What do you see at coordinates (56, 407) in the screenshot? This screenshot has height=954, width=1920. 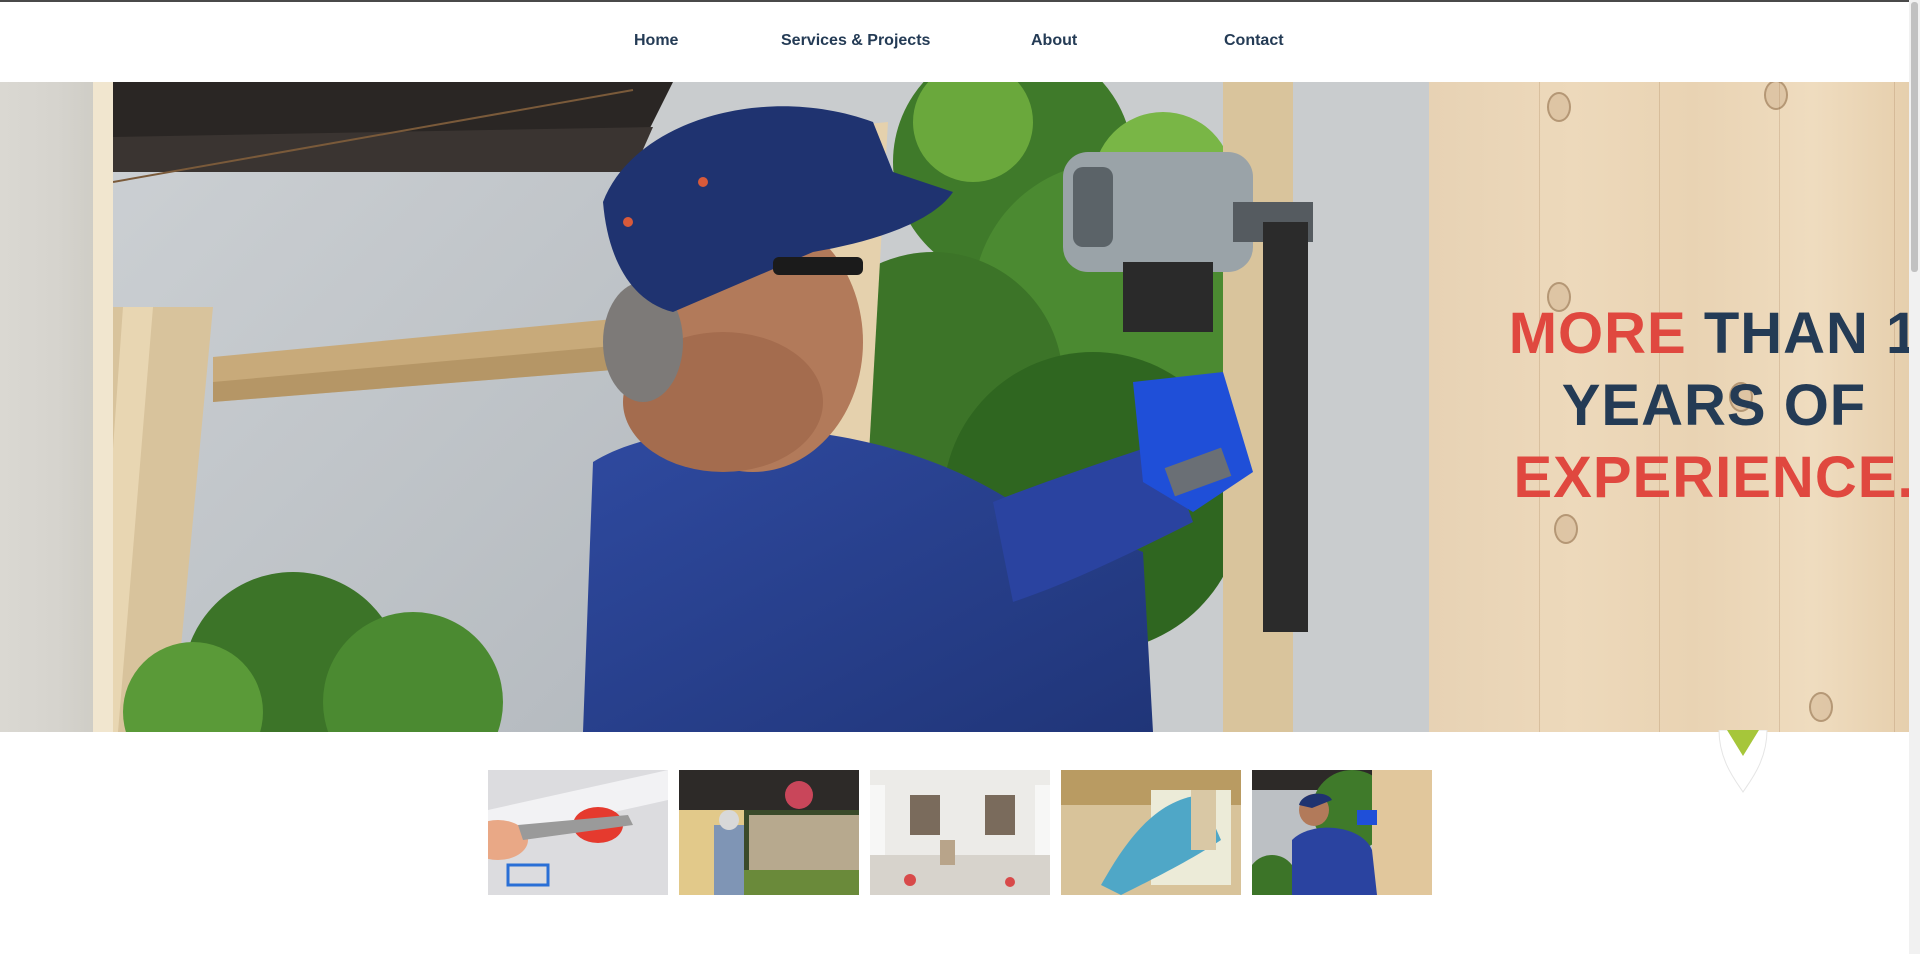 I see `hero-left-siding` at bounding box center [56, 407].